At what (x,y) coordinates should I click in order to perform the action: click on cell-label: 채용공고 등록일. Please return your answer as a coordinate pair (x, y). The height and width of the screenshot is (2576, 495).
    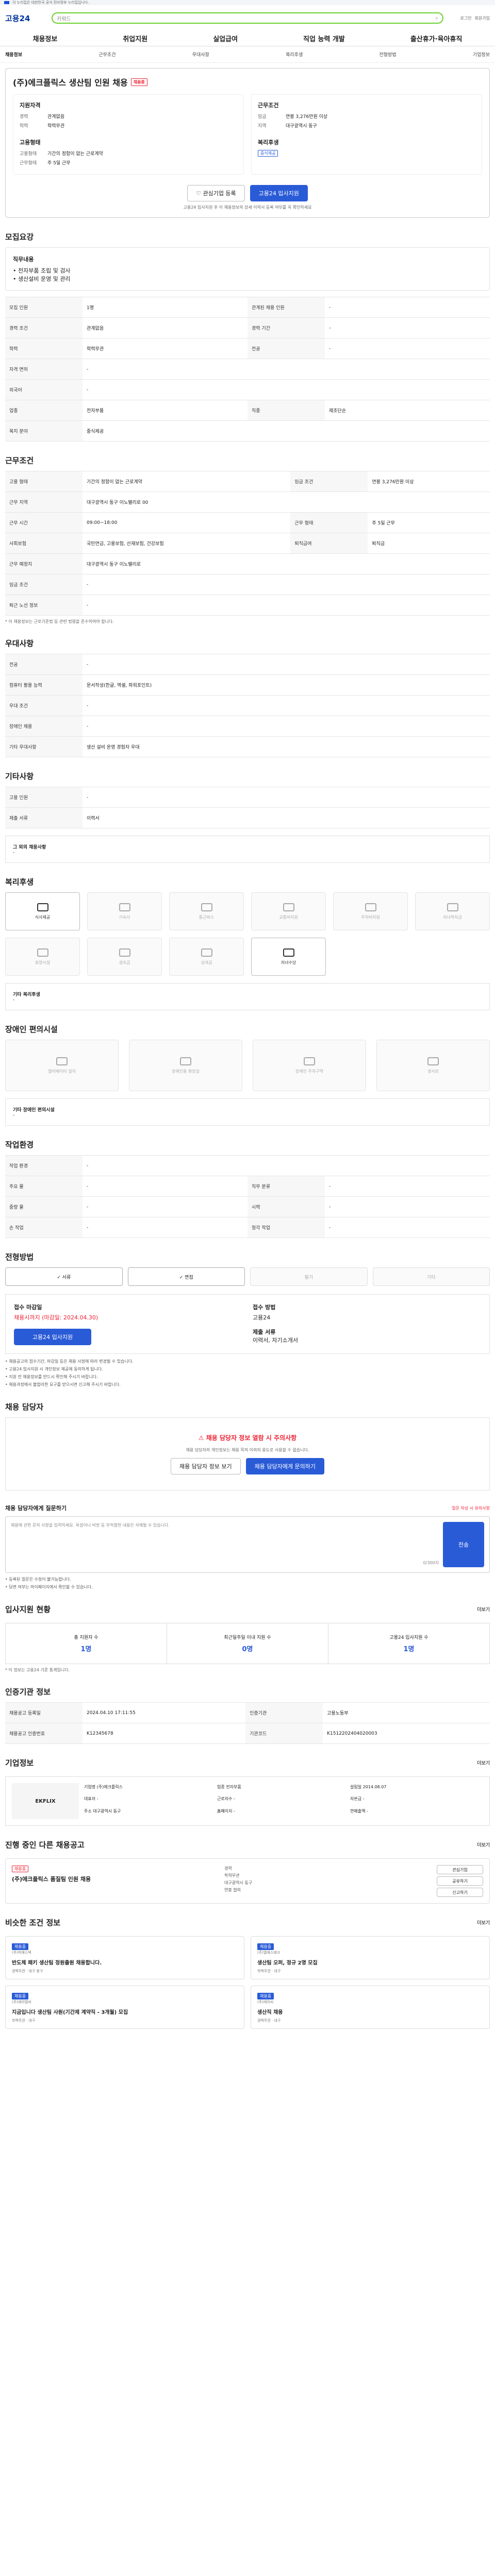
    Looking at the image, I should click on (43, 1712).